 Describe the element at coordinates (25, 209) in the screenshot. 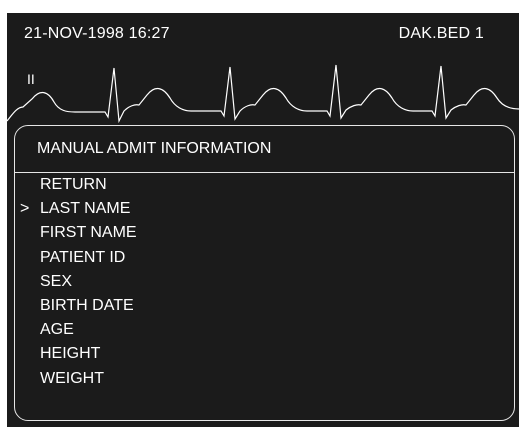

I see `selection-cursor: >` at that location.